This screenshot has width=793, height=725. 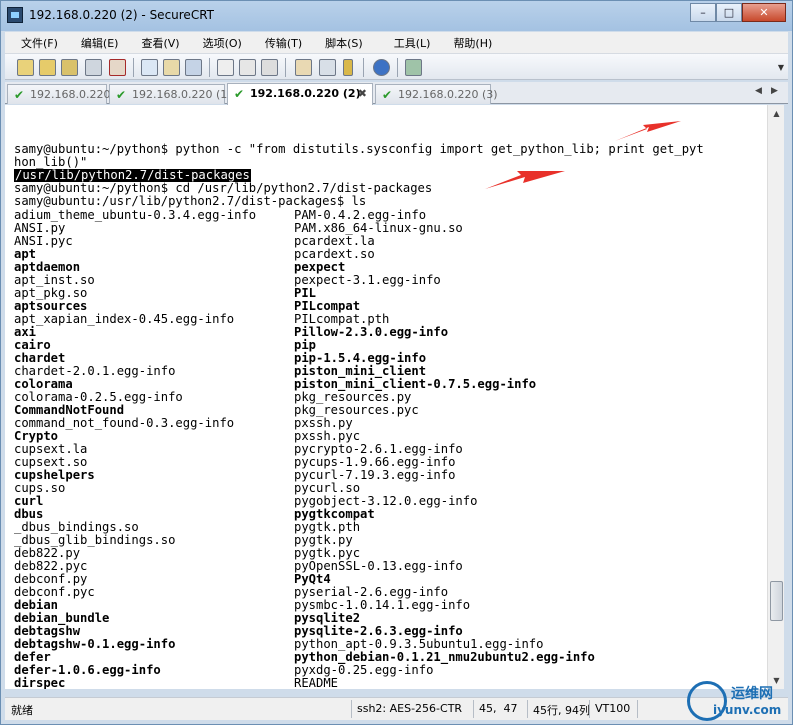 I want to click on tab-scroll-right-icon: ▶, so click(x=774, y=91).